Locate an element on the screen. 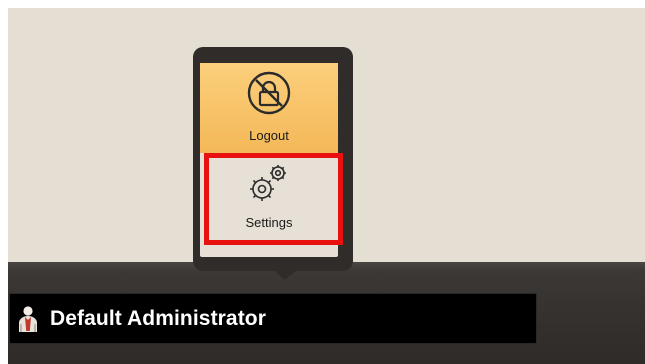  logout-label: Logout is located at coordinates (269, 135).